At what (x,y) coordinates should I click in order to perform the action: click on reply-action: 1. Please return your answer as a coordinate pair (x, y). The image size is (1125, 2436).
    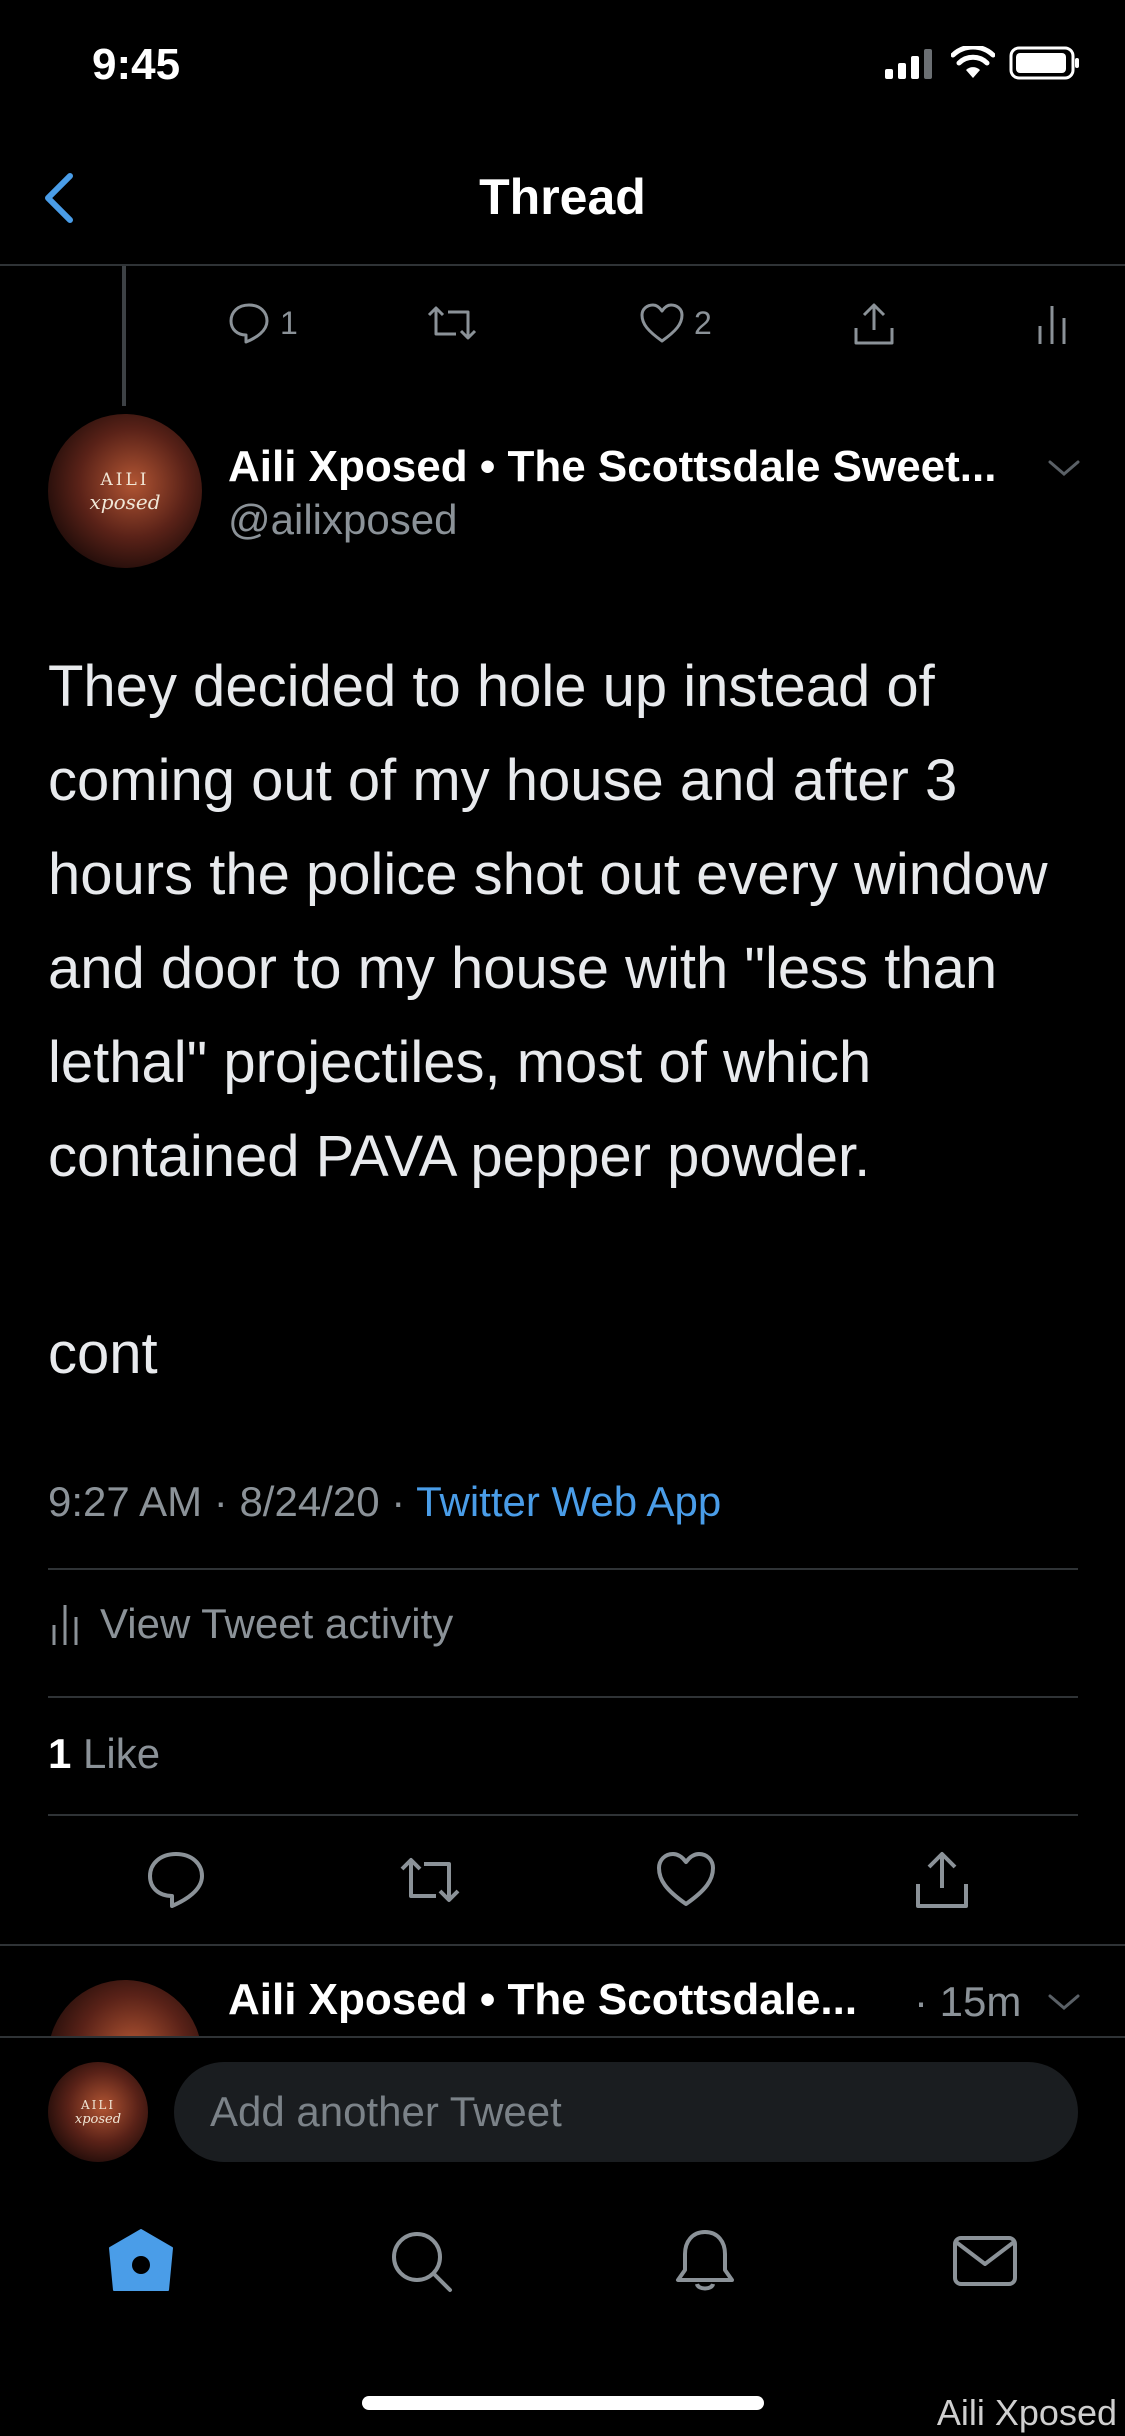
    Looking at the image, I should click on (262, 323).